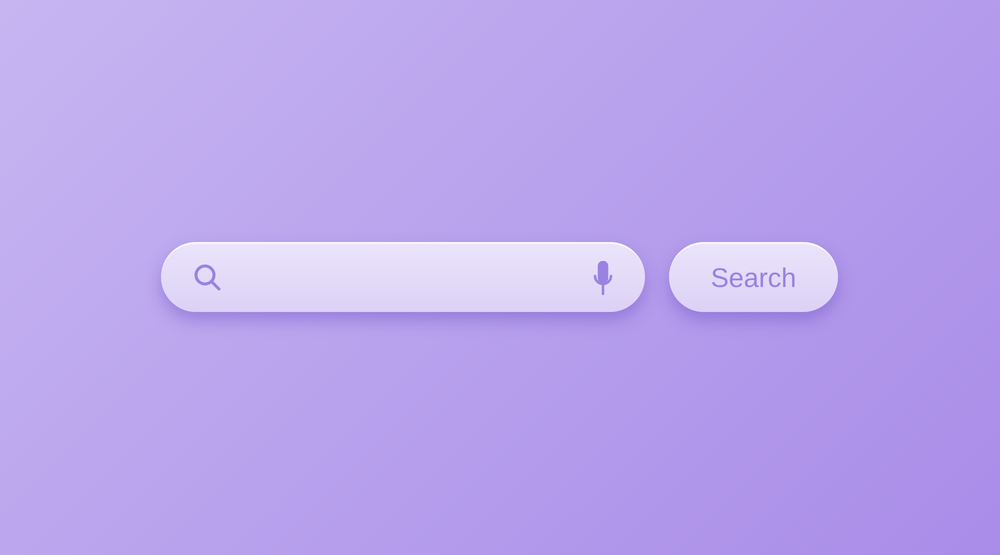  I want to click on microphone-icon, so click(603, 278).